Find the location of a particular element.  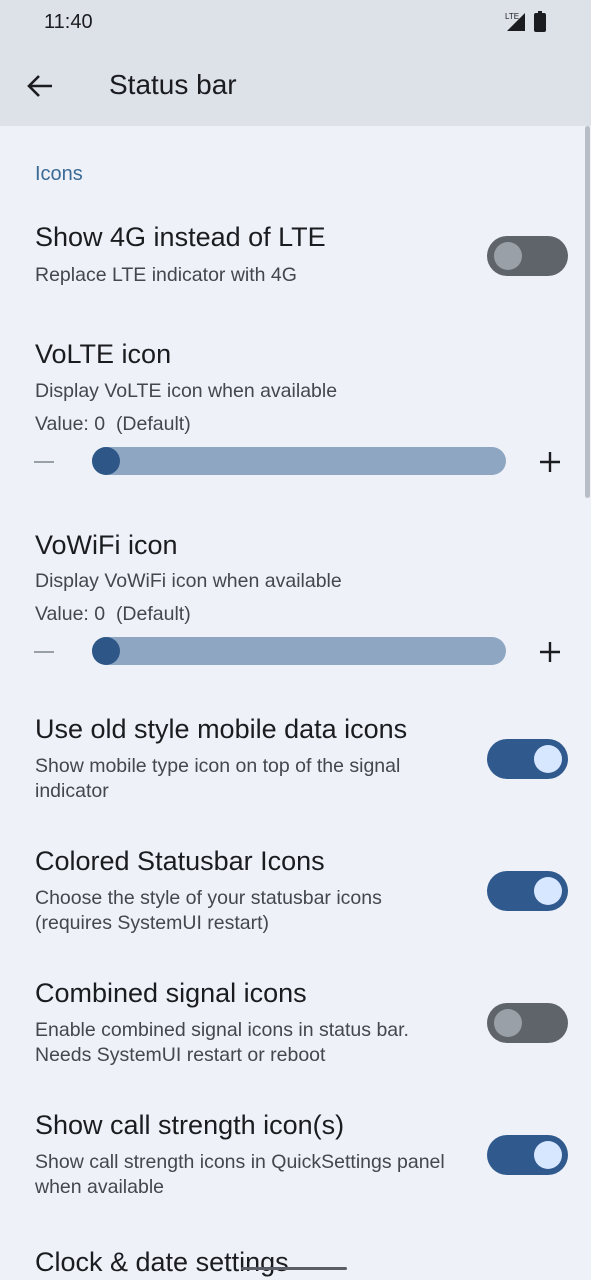

app-bar: Status bar is located at coordinates (295, 86).